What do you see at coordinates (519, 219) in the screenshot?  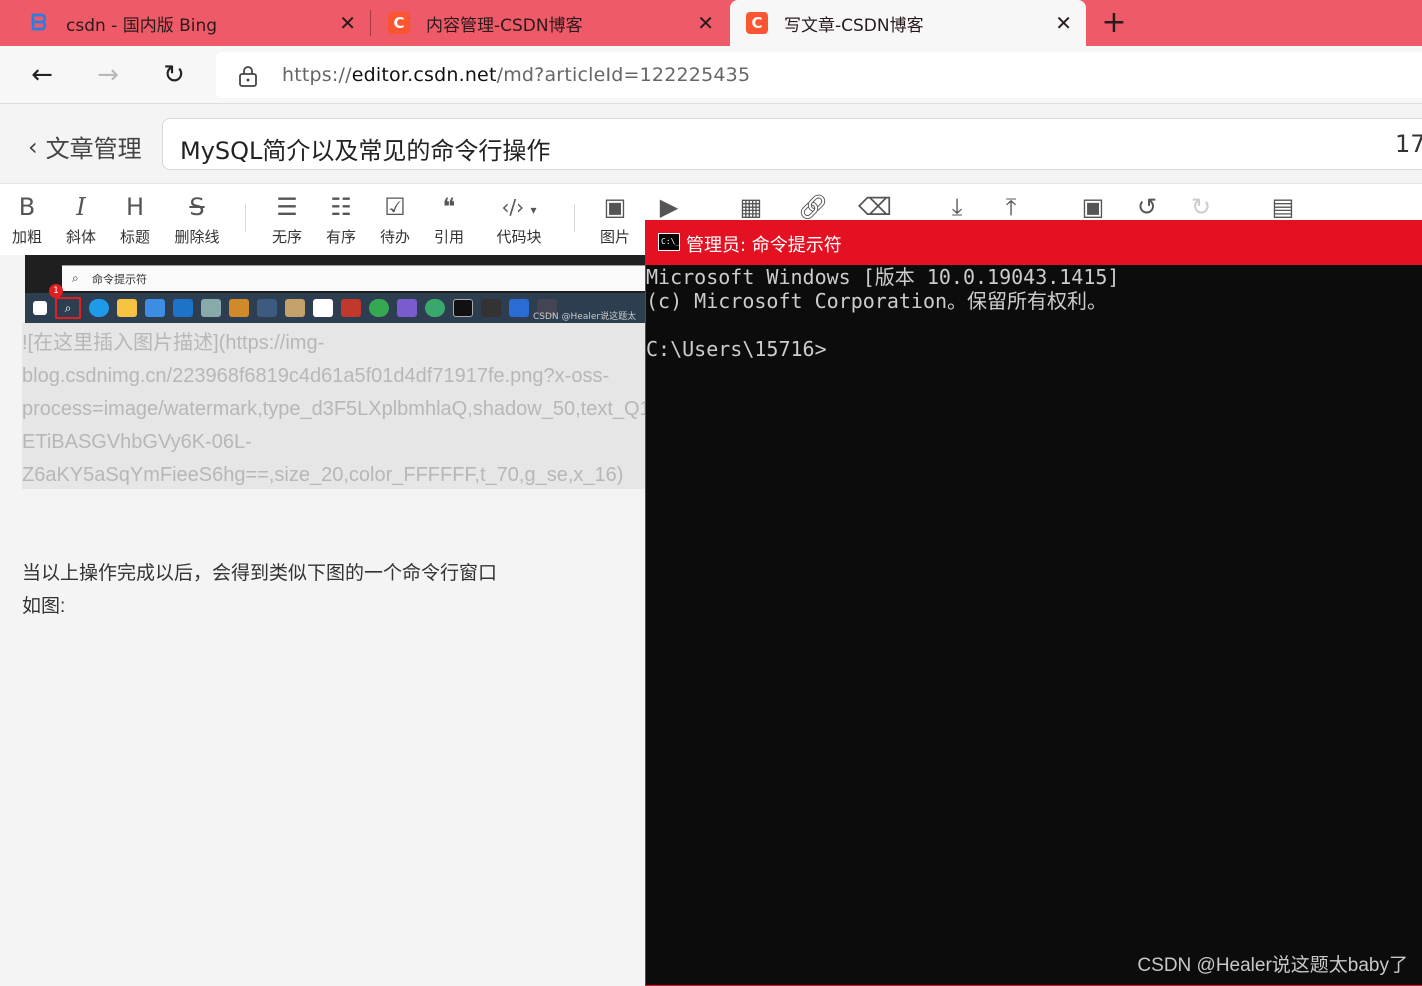 I see `code-block-button: ‹/› ▾ 代码块` at bounding box center [519, 219].